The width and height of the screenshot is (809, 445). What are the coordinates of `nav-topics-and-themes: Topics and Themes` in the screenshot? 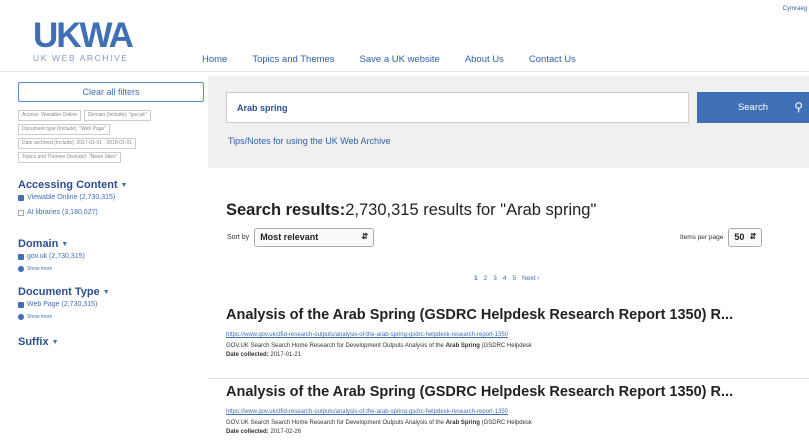 It's located at (293, 59).